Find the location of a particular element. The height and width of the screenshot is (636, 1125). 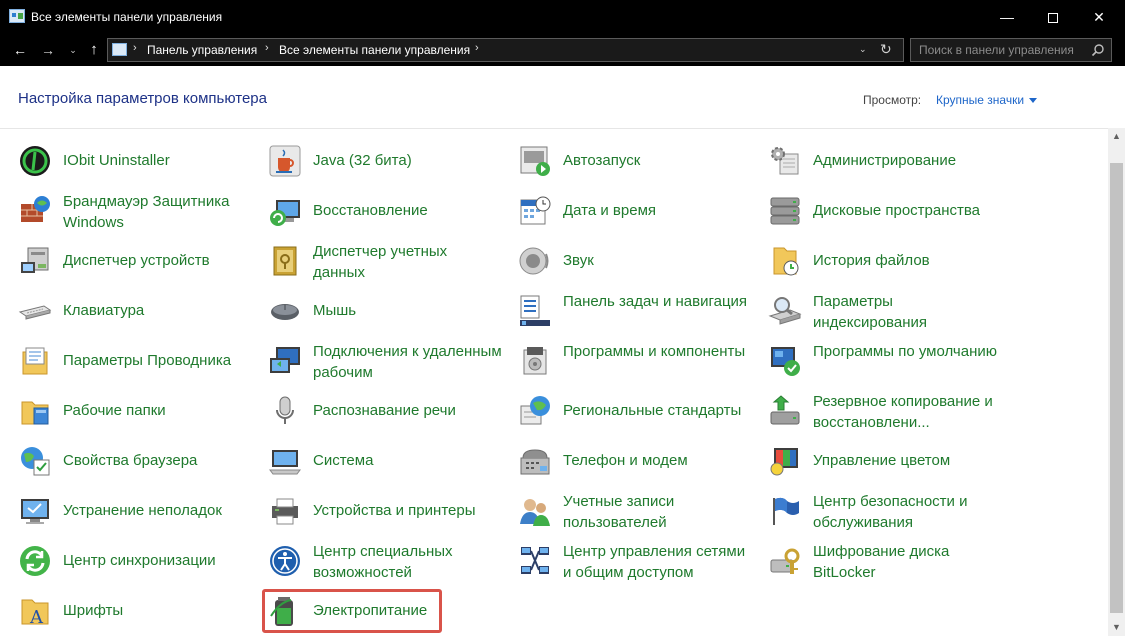

item-firewall: Брандмауэр Защитника Windows is located at coordinates (134, 211).